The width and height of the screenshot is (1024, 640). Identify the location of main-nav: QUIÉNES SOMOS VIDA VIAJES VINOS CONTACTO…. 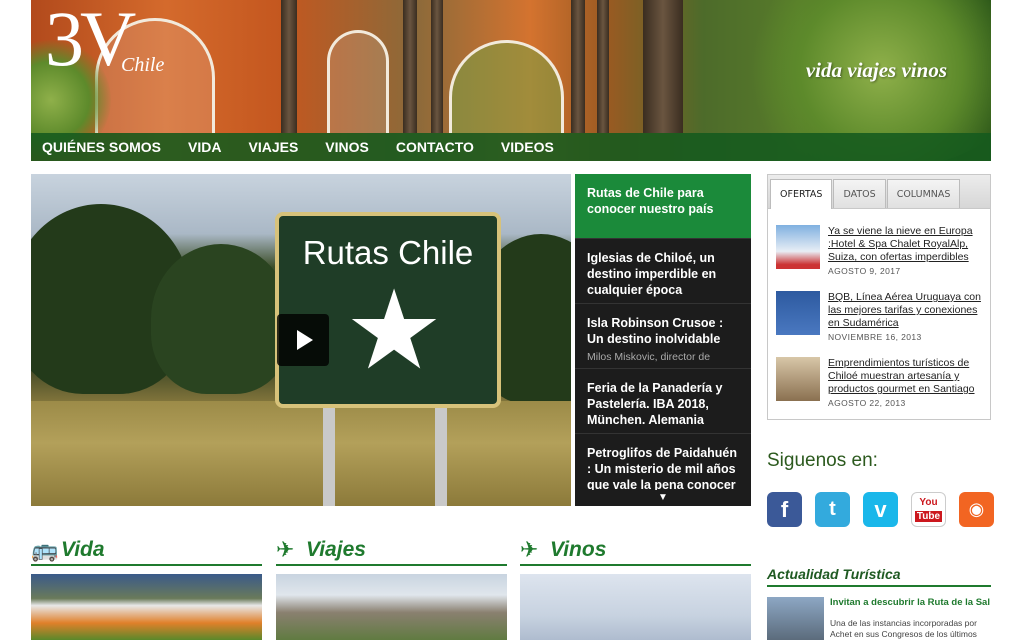
(511, 147).